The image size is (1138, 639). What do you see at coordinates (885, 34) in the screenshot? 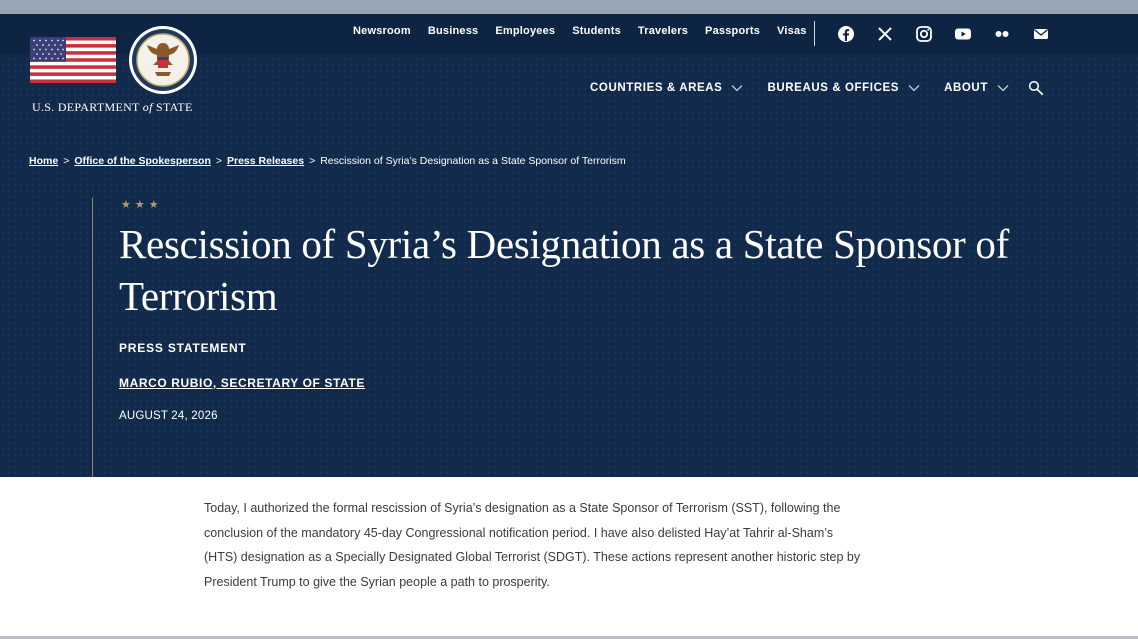
I see `x-icon` at bounding box center [885, 34].